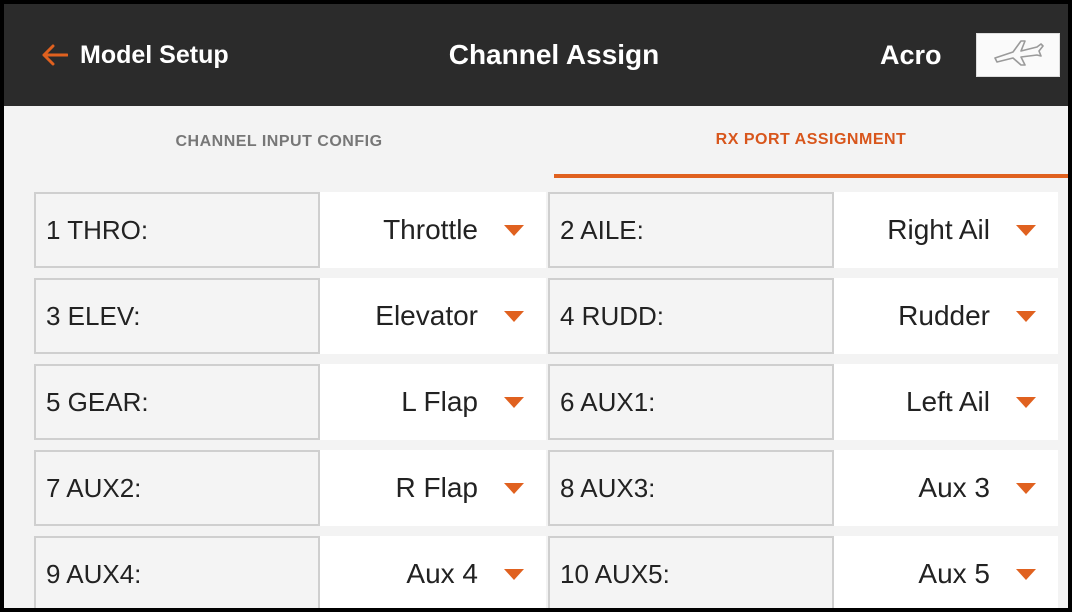 The image size is (1072, 612). What do you see at coordinates (442, 573) in the screenshot?
I see `dropdown-value: Aux 4` at bounding box center [442, 573].